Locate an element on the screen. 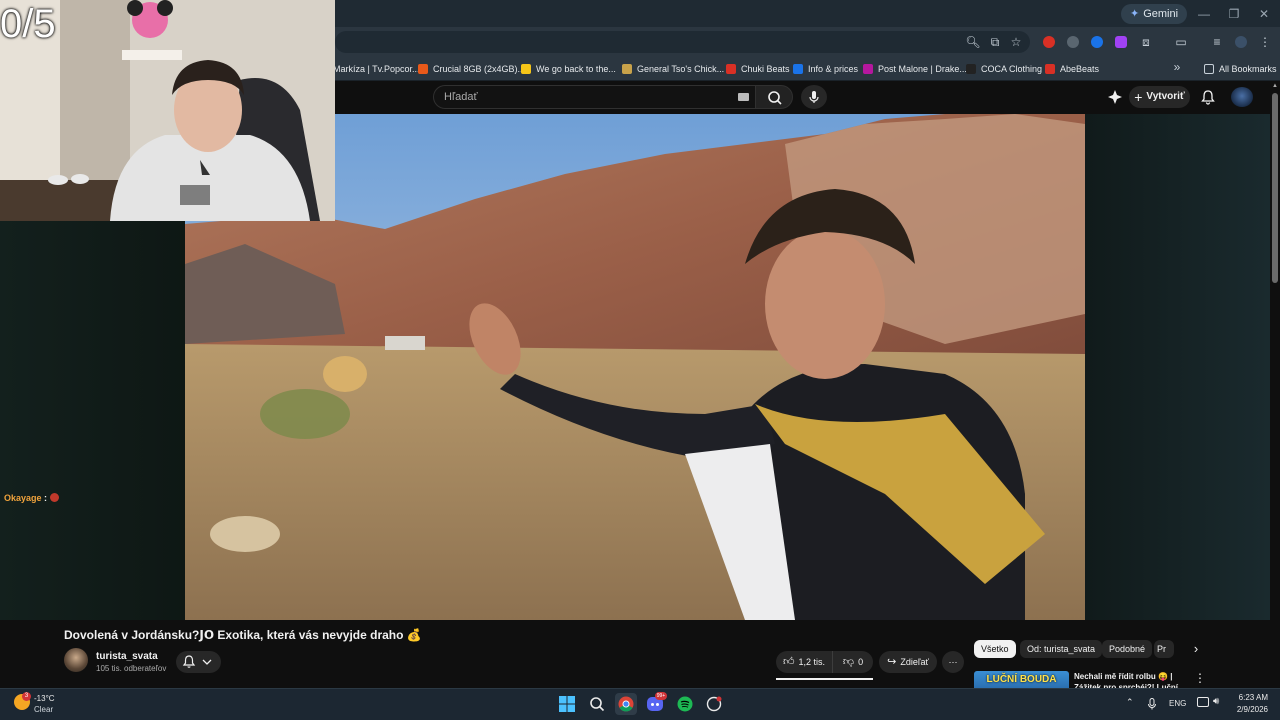  chips-next-icon: › is located at coordinates (1196, 649).